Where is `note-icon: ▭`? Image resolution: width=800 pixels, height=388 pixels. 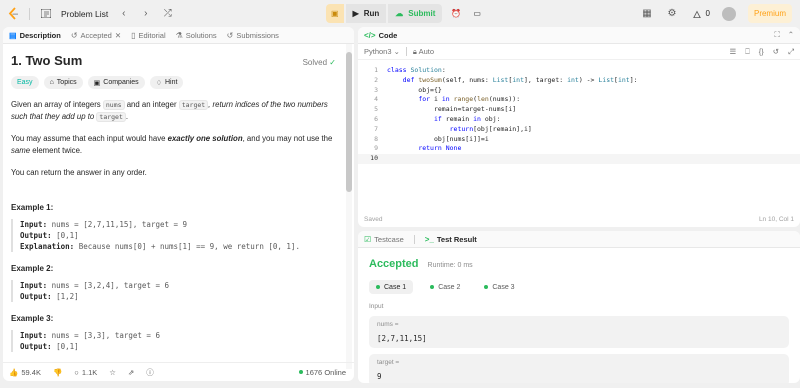 note-icon: ▭ is located at coordinates (477, 13).